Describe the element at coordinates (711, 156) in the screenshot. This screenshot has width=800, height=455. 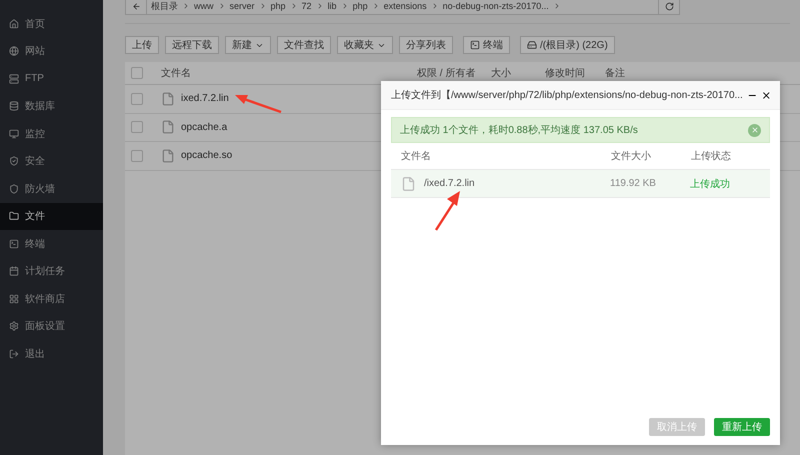
I see `column-header: 上传状态` at that location.